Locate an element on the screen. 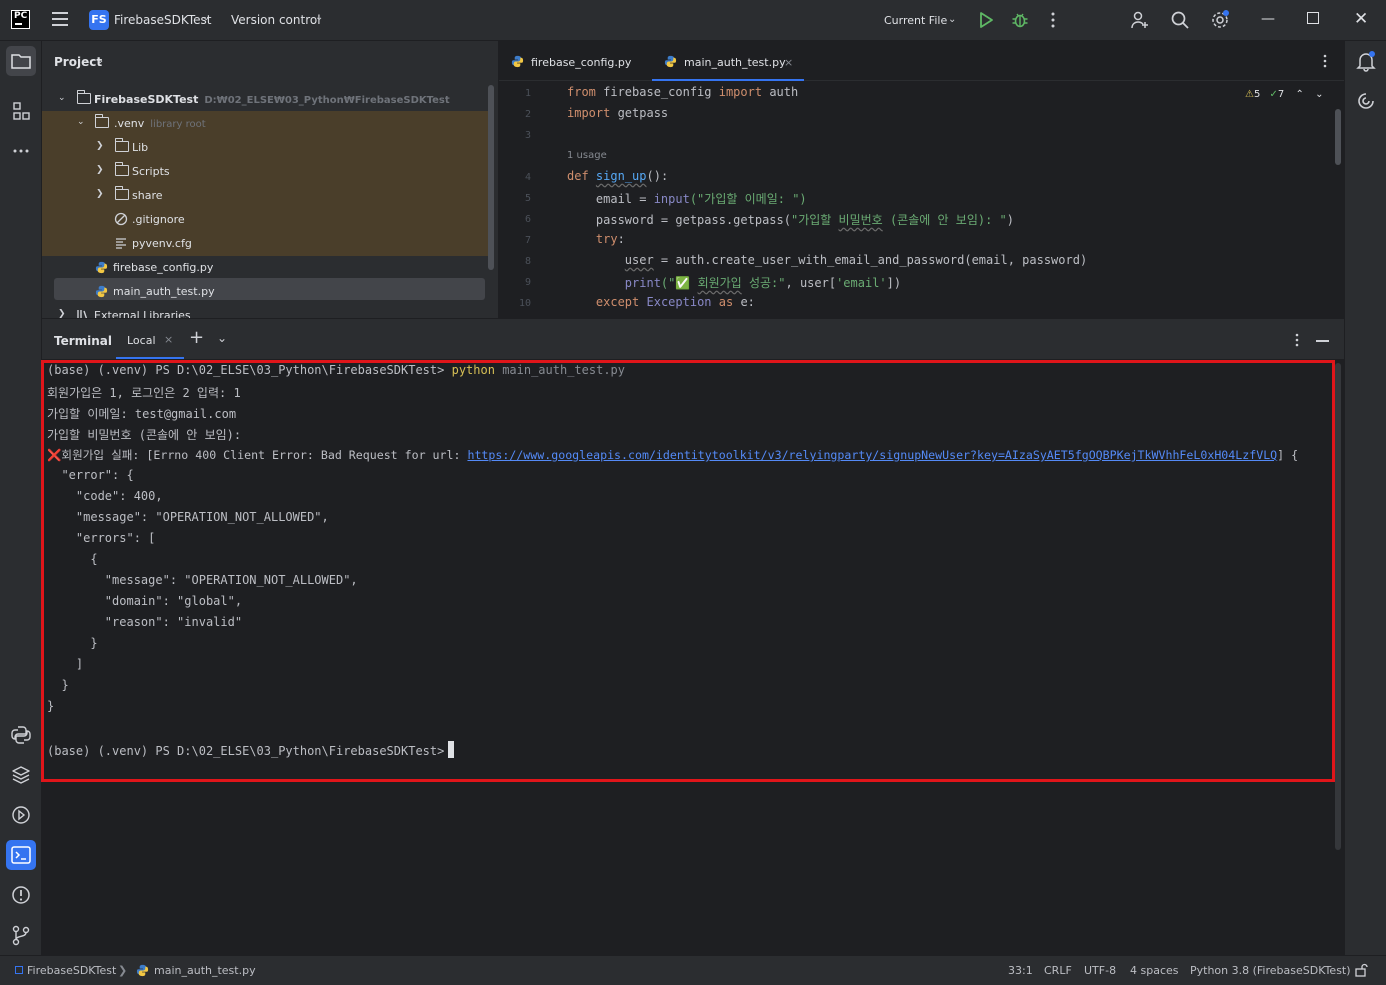 This screenshot has width=1386, height=985. tree-item-main-auth-test: main_auth_test.py is located at coordinates (262, 292).